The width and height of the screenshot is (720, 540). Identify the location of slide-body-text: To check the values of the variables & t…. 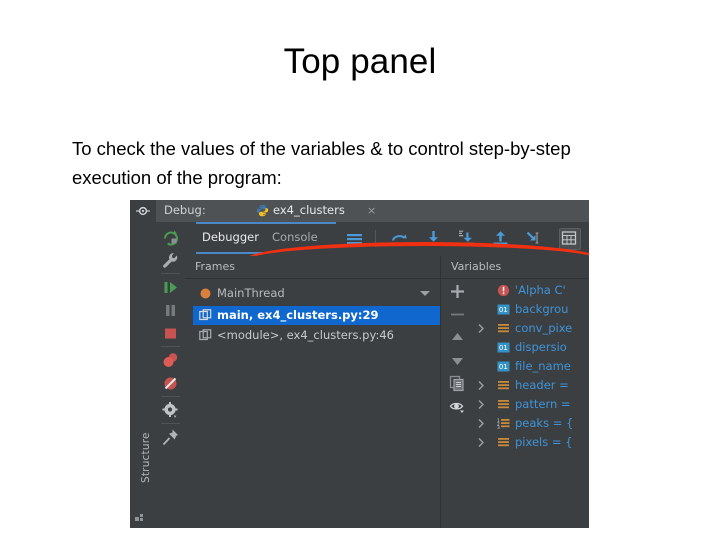
(321, 163).